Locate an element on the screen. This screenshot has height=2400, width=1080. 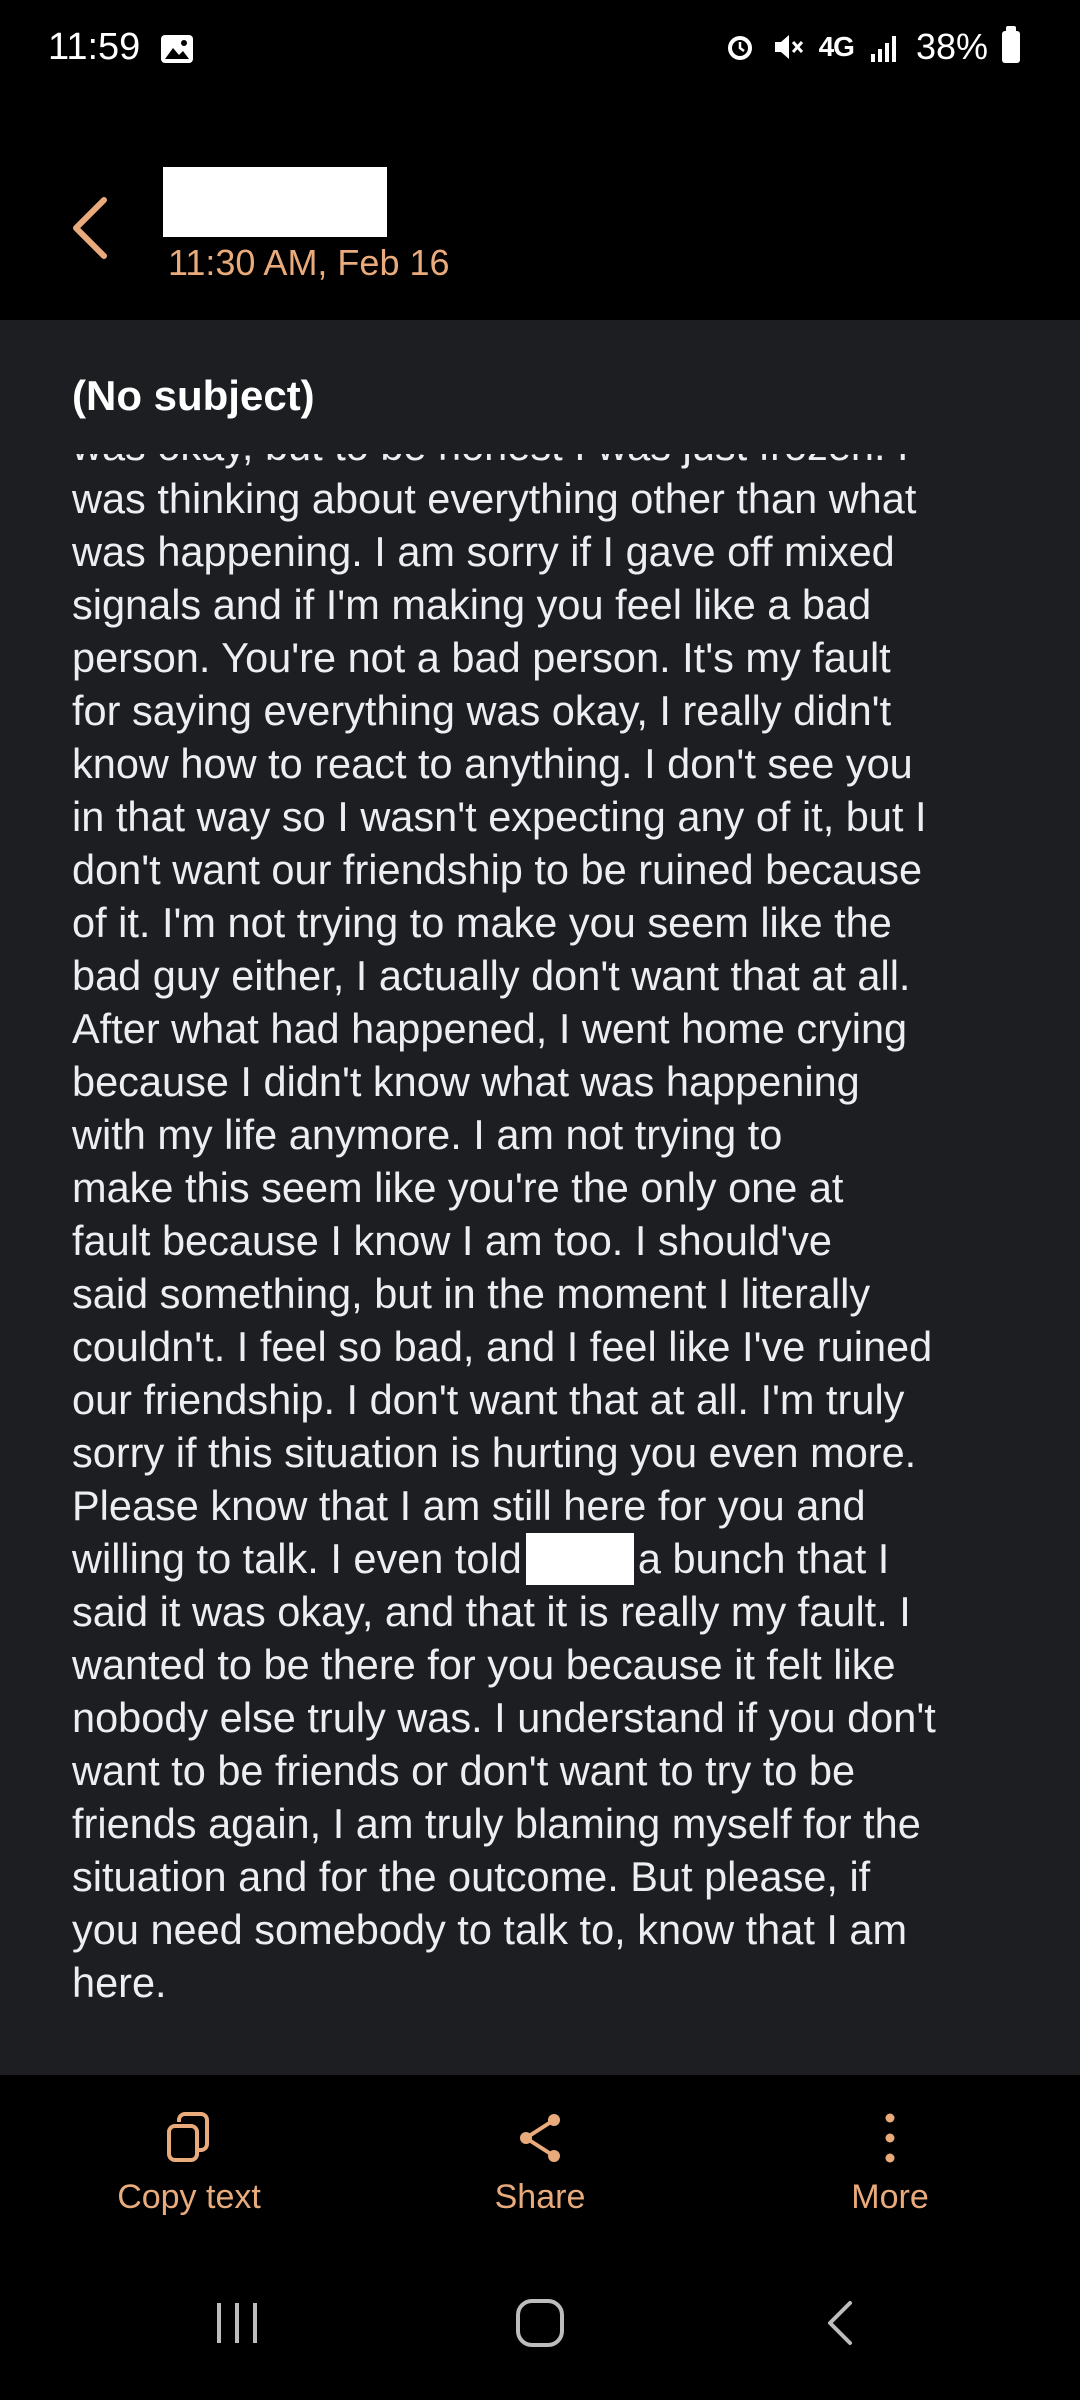
battery-icon is located at coordinates (1011, 44).